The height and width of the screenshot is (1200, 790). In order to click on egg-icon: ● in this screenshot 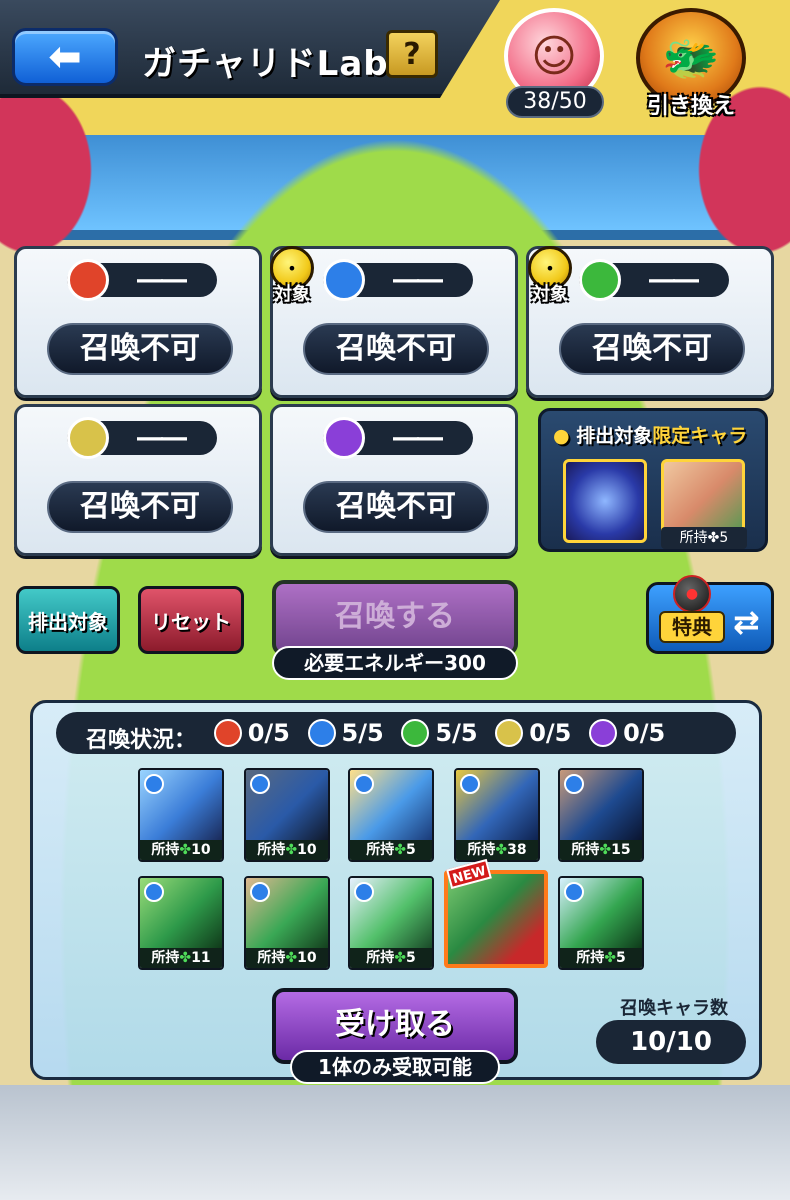, I will do `click(561, 436)`.